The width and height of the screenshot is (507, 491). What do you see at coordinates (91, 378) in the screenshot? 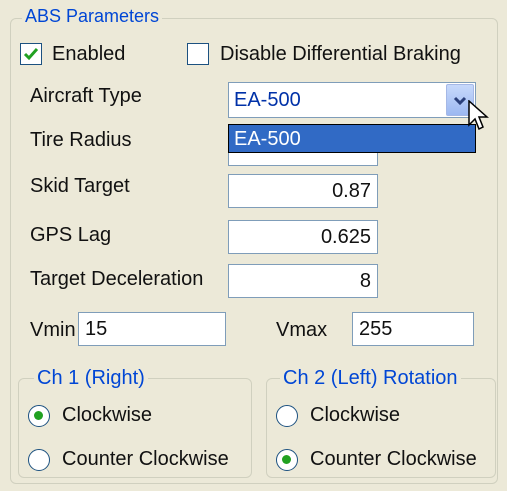
I see `ch1-title: Ch 1 (Right)` at bounding box center [91, 378].